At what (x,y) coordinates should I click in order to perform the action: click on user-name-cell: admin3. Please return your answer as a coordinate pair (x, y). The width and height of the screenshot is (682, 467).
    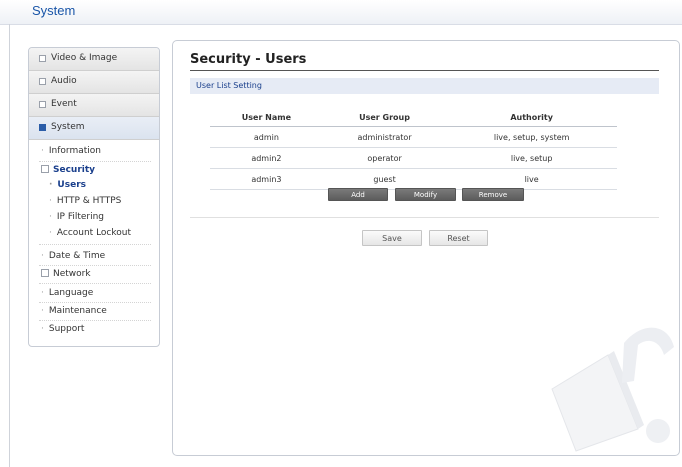
    Looking at the image, I should click on (266, 179).